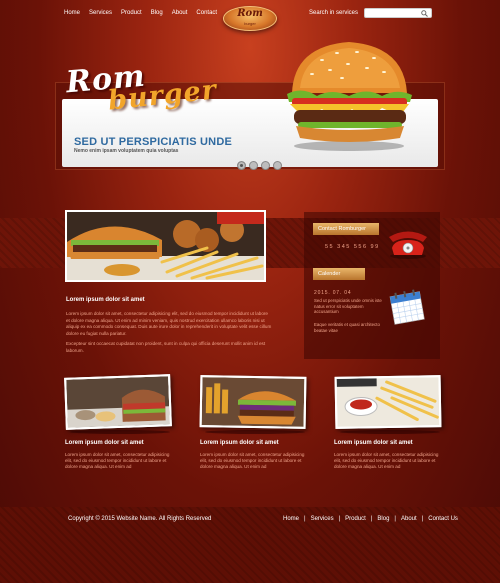 Image resolution: width=500 pixels, height=583 pixels. Describe the element at coordinates (398, 13) in the screenshot. I see `search-input` at that location.